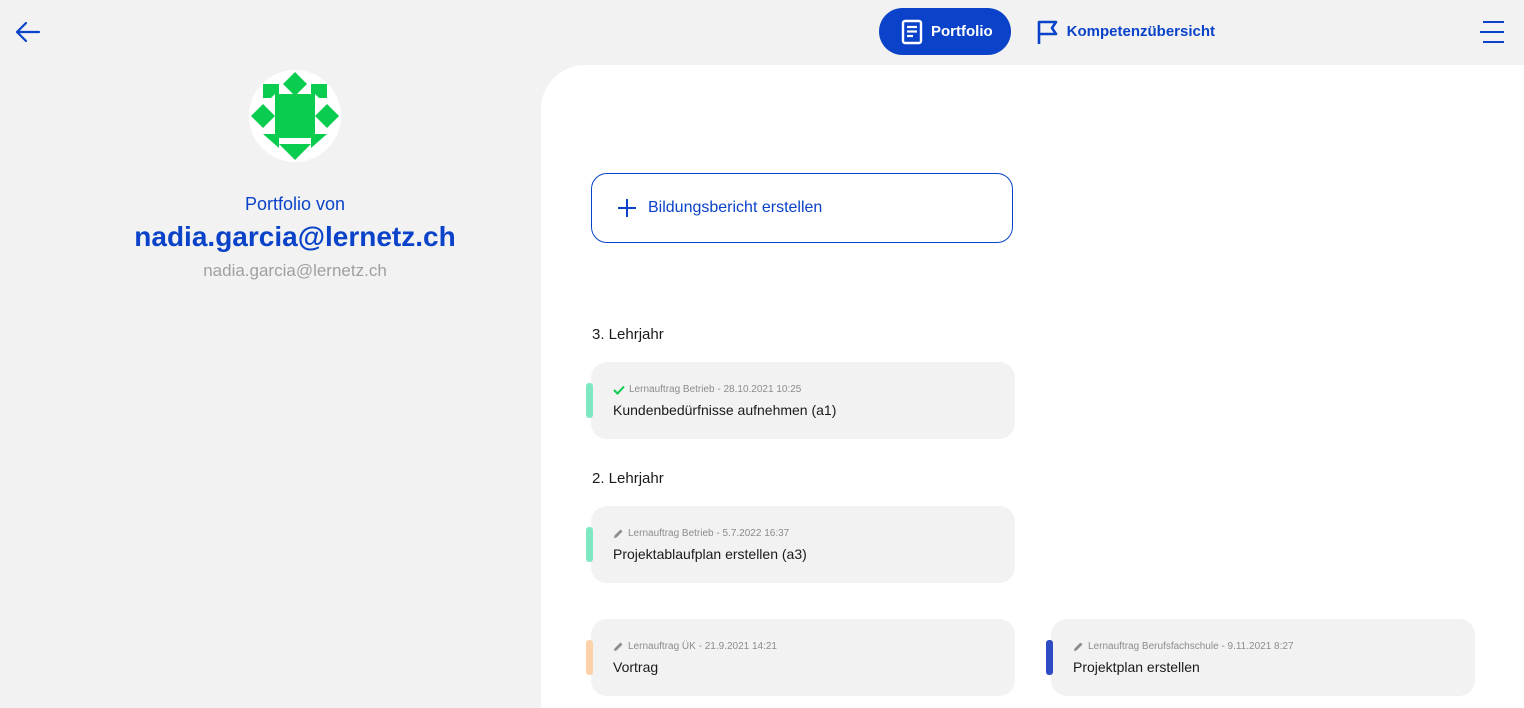  I want to click on hamburger-menu-icon, so click(1492, 32).